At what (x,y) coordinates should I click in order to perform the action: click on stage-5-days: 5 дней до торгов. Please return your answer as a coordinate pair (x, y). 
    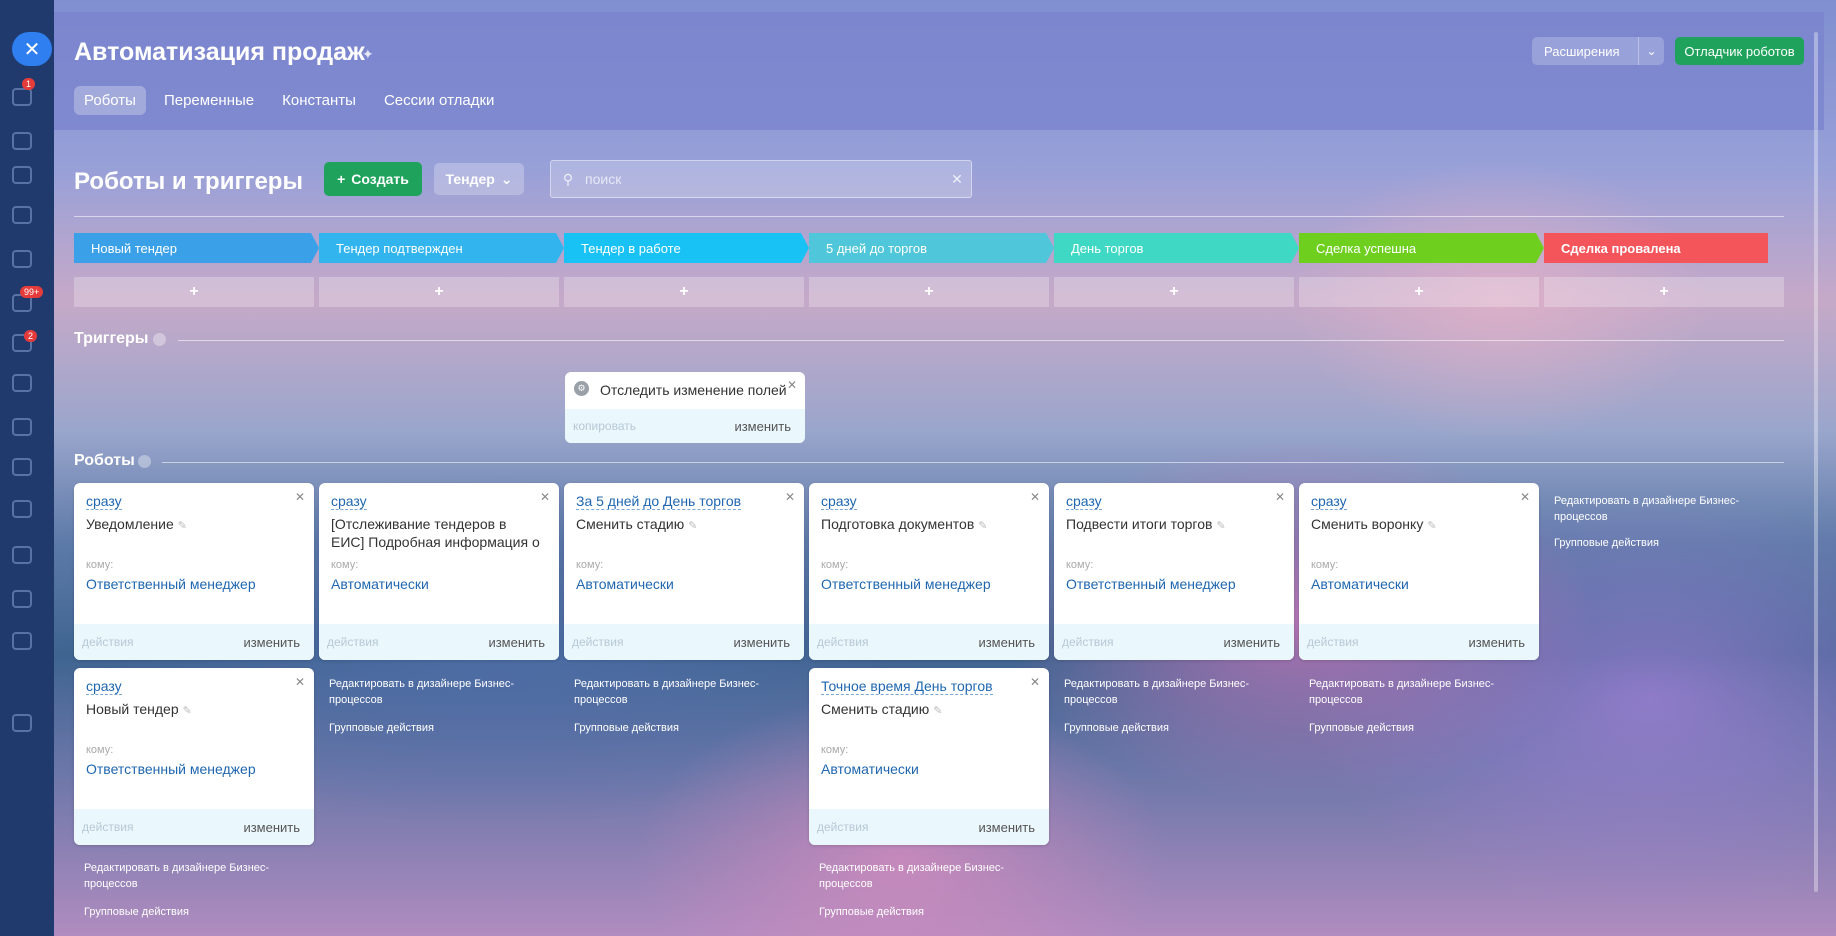
    Looking at the image, I should click on (931, 248).